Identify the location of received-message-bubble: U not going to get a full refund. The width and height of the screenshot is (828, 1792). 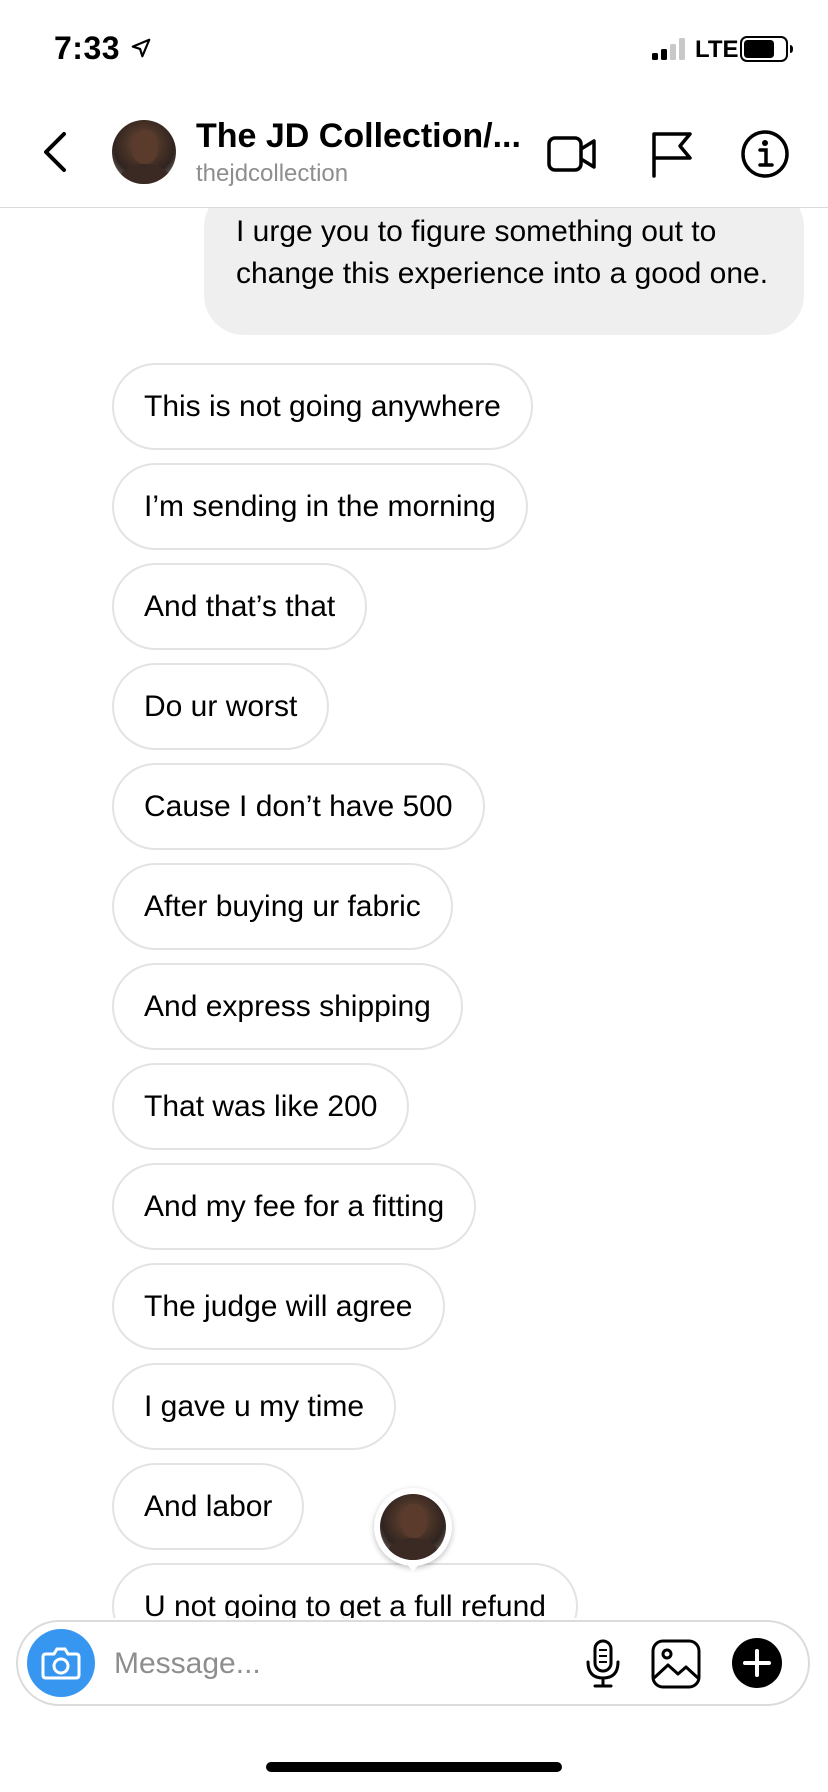
(345, 1590).